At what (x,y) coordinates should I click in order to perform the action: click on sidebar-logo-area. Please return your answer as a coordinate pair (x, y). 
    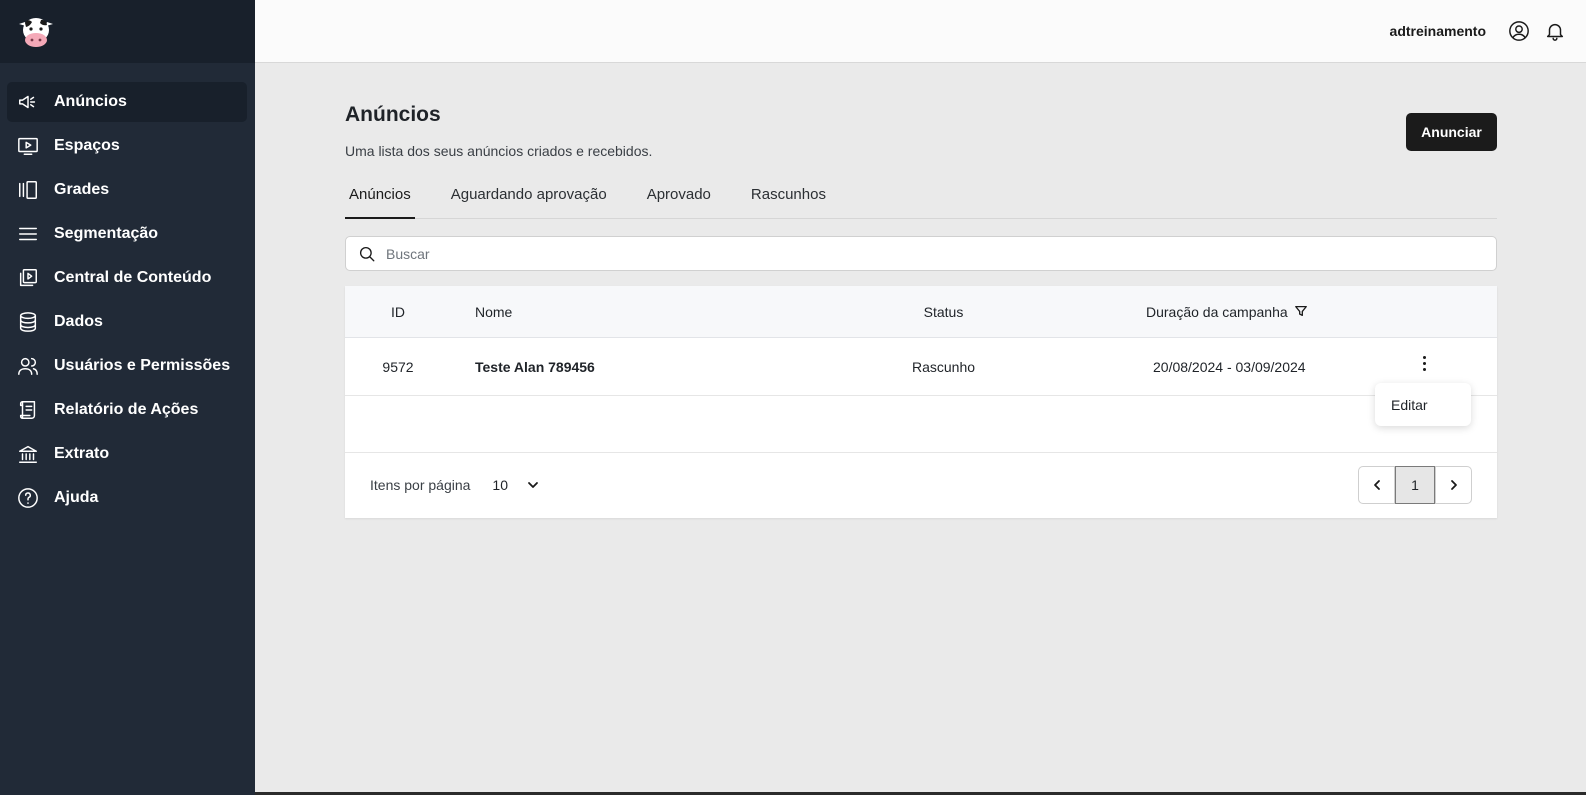
    Looking at the image, I should click on (127, 31).